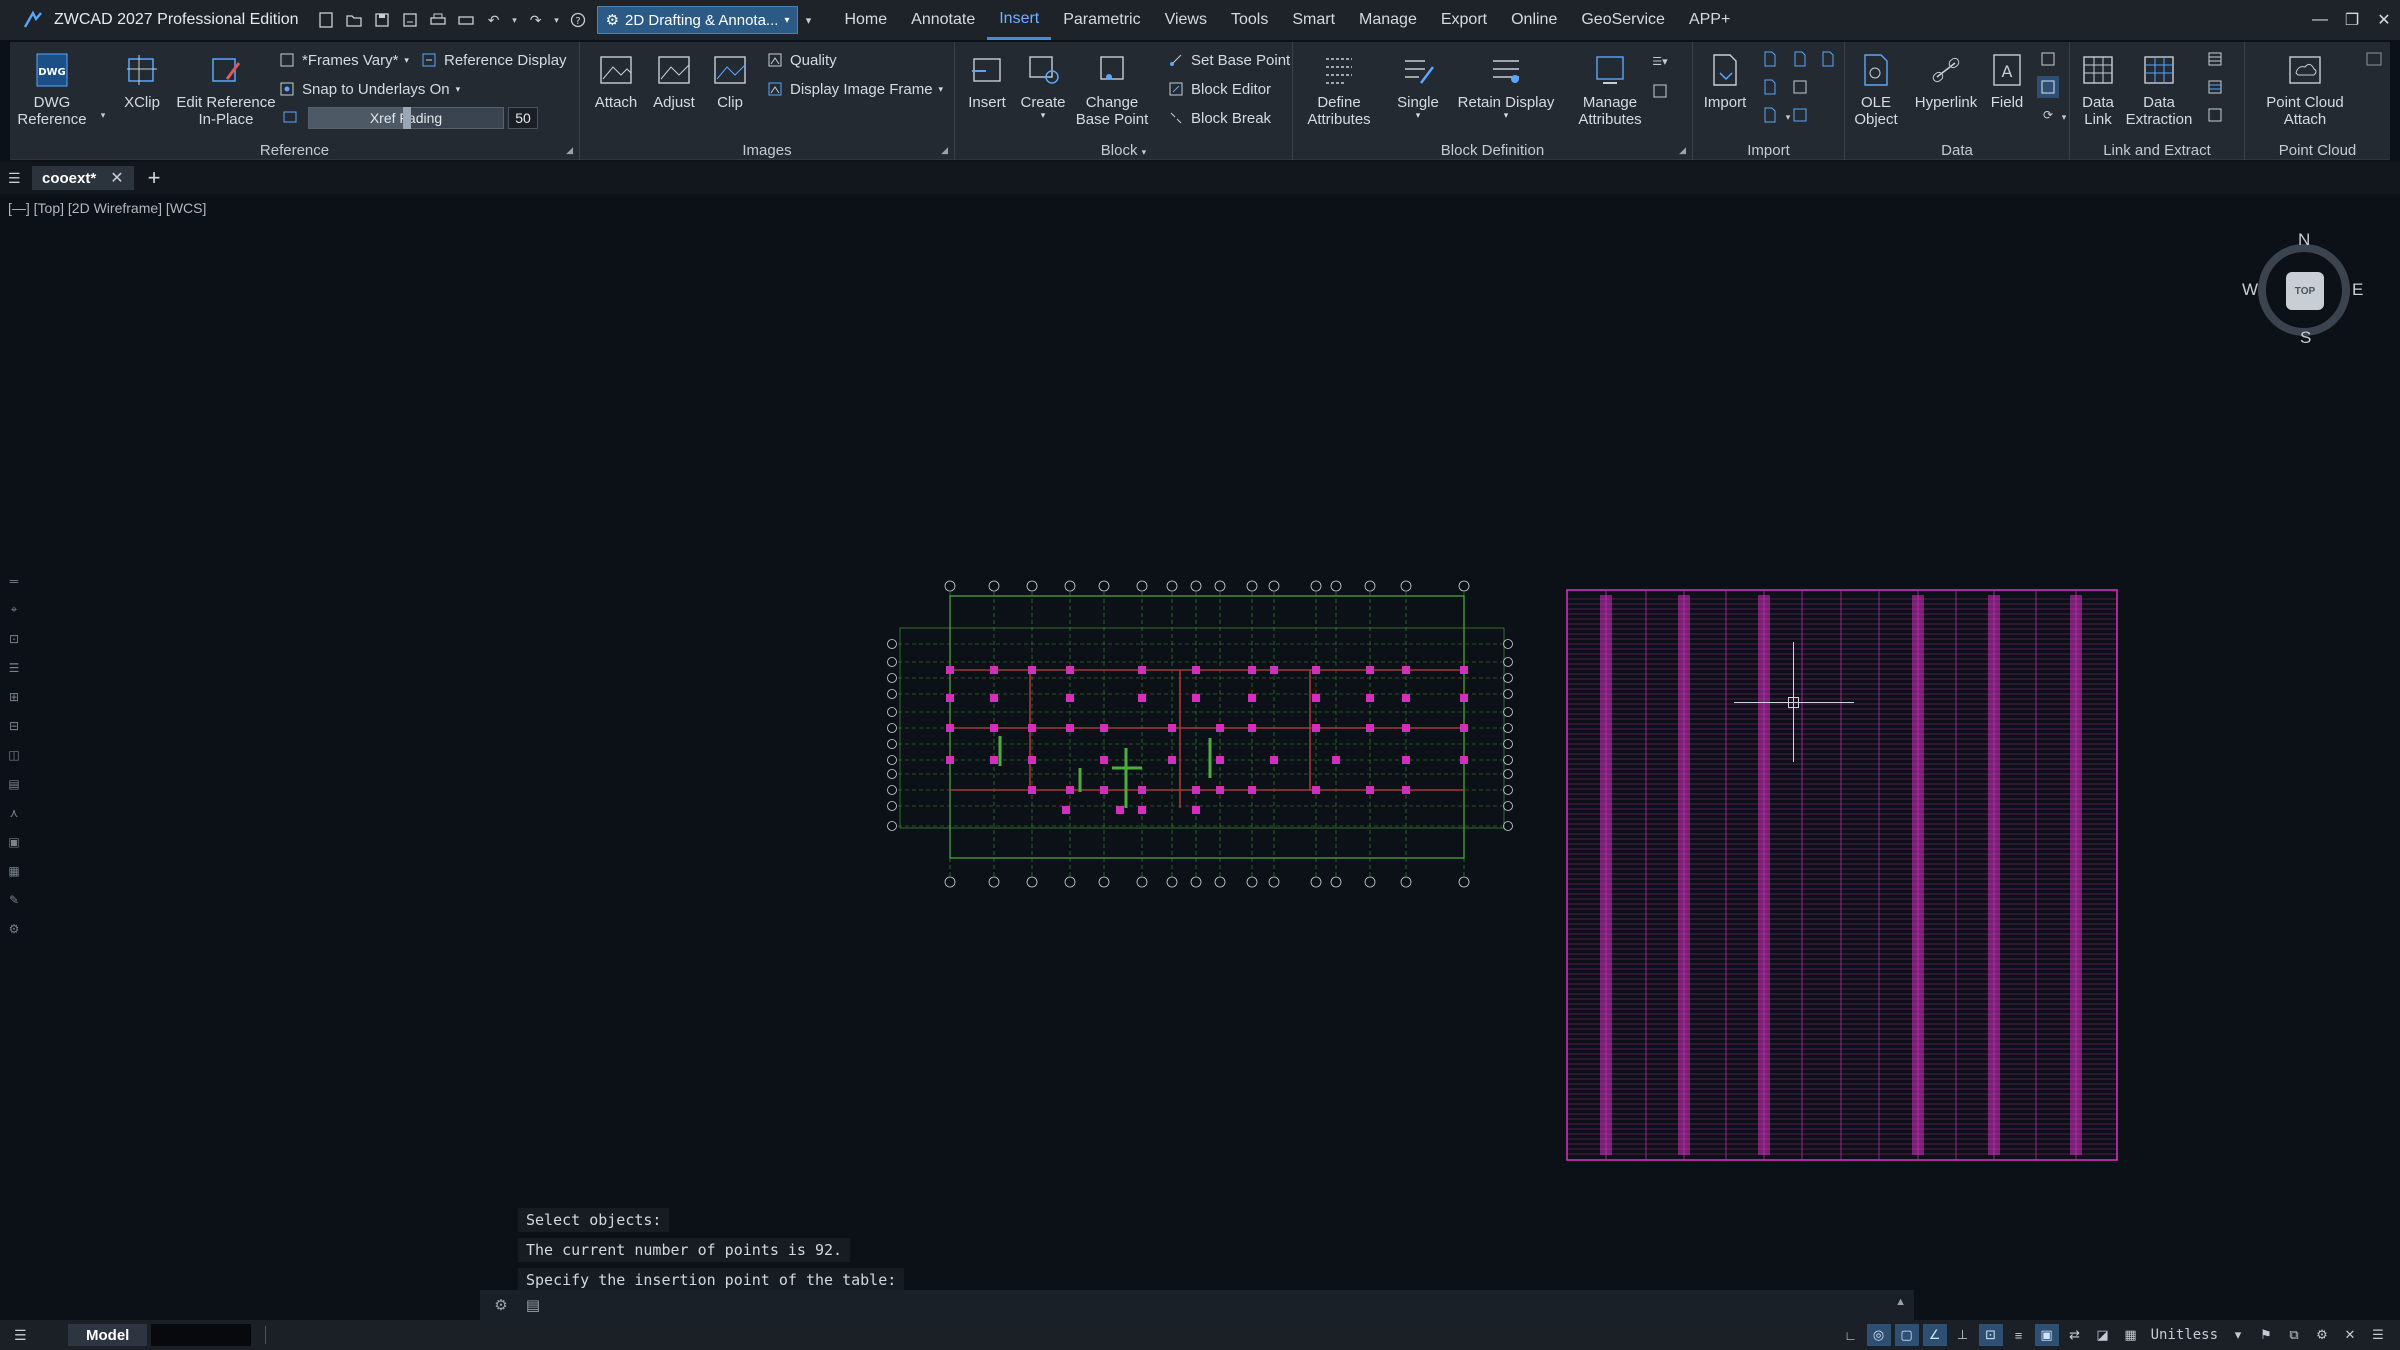 This screenshot has height=1350, width=2400. What do you see at coordinates (1990, 1335) in the screenshot?
I see `dynamic-input-icon: ⊡` at bounding box center [1990, 1335].